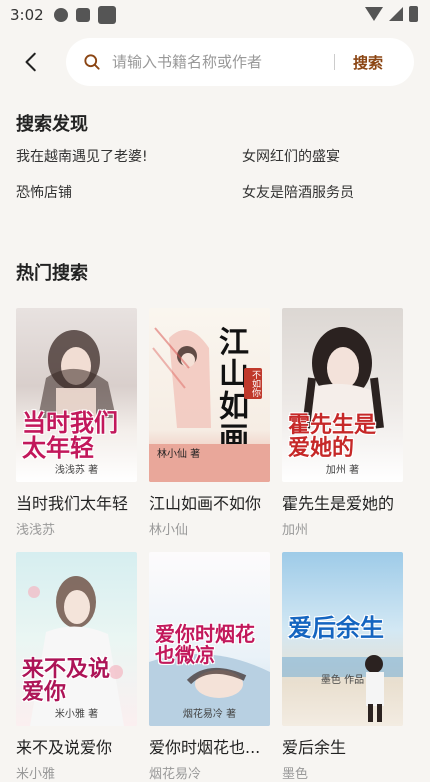 This screenshot has width=430, height=782. Describe the element at coordinates (64, 747) in the screenshot. I see `book-title: 来不及说爱你` at that location.